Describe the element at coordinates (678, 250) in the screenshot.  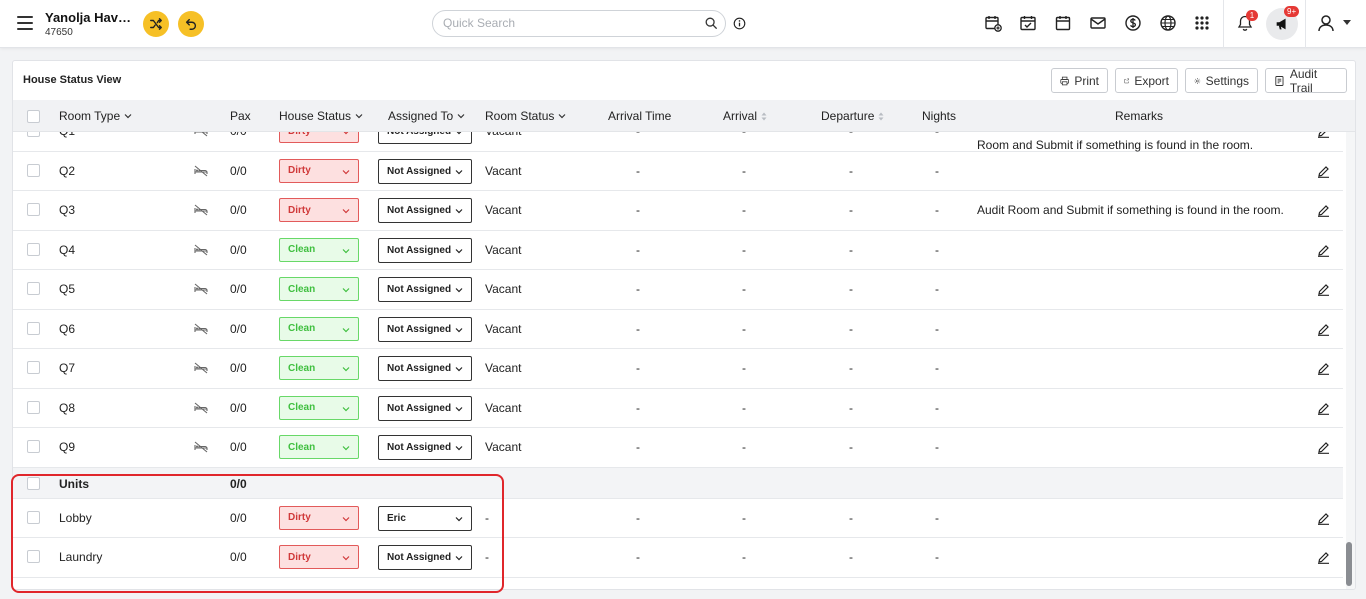
I see `table-row: Q4 0/0 Clean Not Assigned Vacant - - - -` at that location.